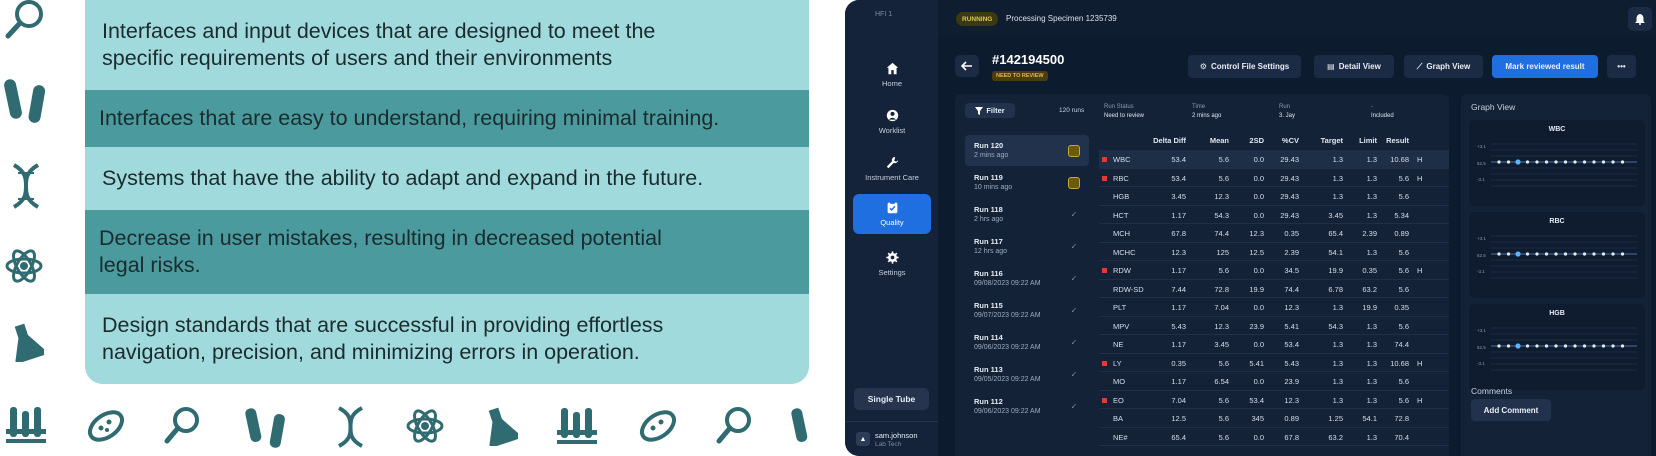  I want to click on table-cell: 0.35, so click(1178, 363).